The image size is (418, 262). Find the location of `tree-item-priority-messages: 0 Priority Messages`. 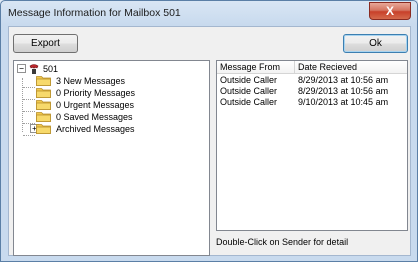

tree-item-priority-messages: 0 Priority Messages is located at coordinates (121, 93).